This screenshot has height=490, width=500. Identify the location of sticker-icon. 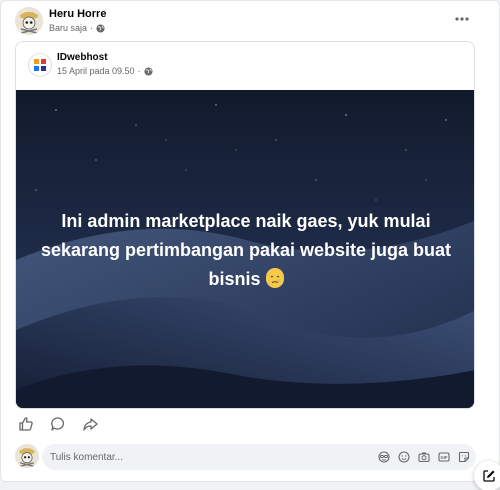
(463, 456).